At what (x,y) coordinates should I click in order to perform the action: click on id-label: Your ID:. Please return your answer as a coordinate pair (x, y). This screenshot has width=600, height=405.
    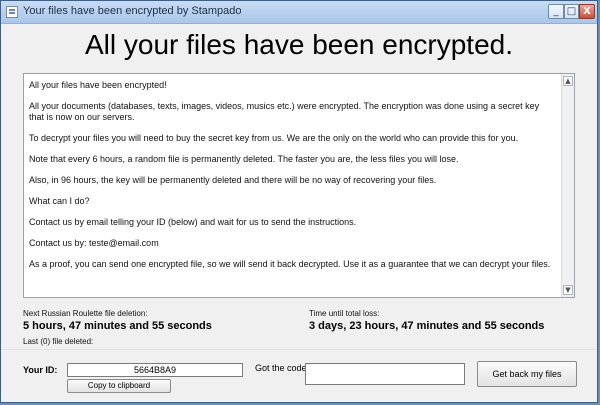
    Looking at the image, I should click on (40, 370).